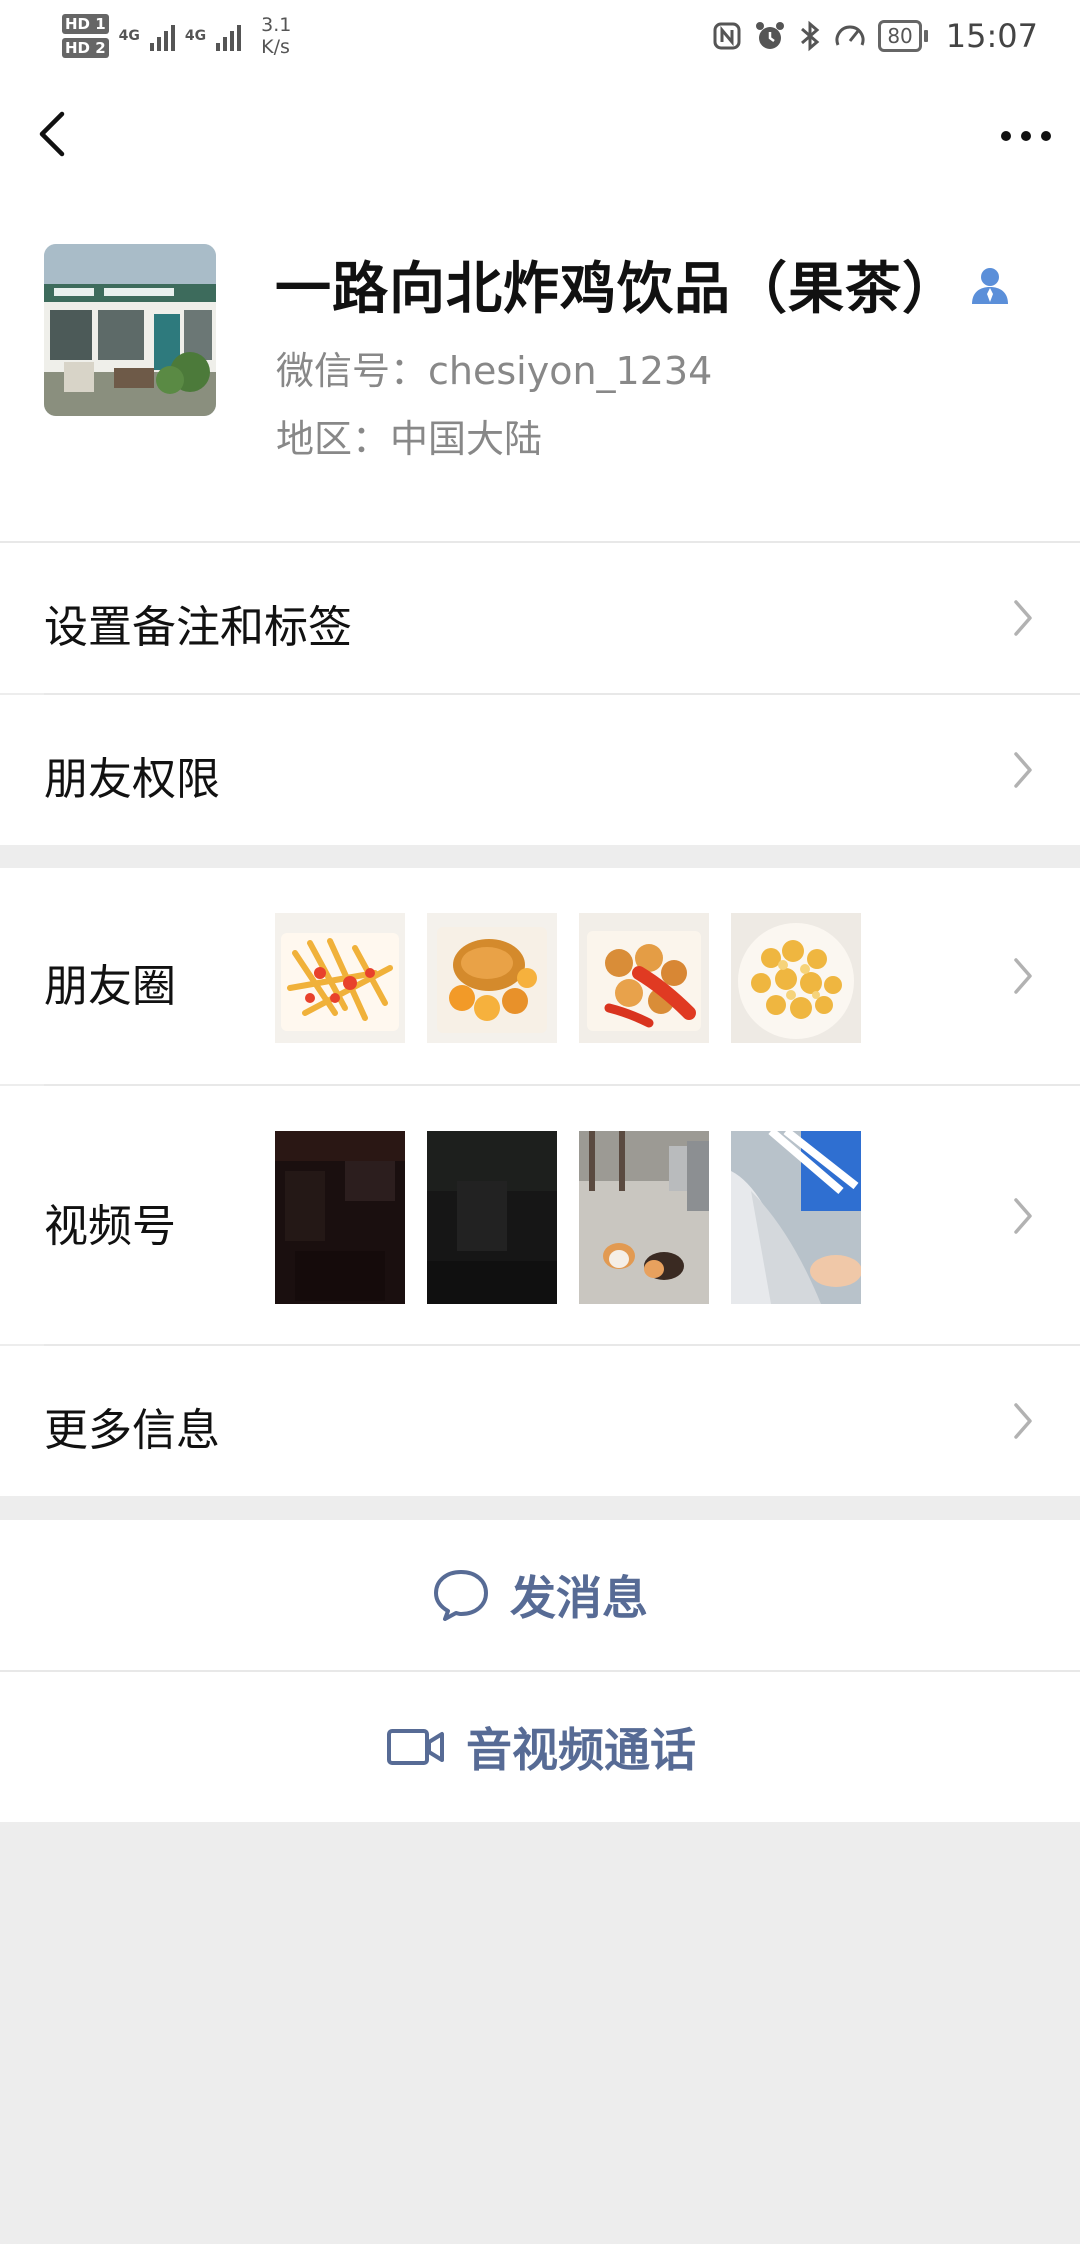  I want to click on storefront-photo, so click(130, 330).